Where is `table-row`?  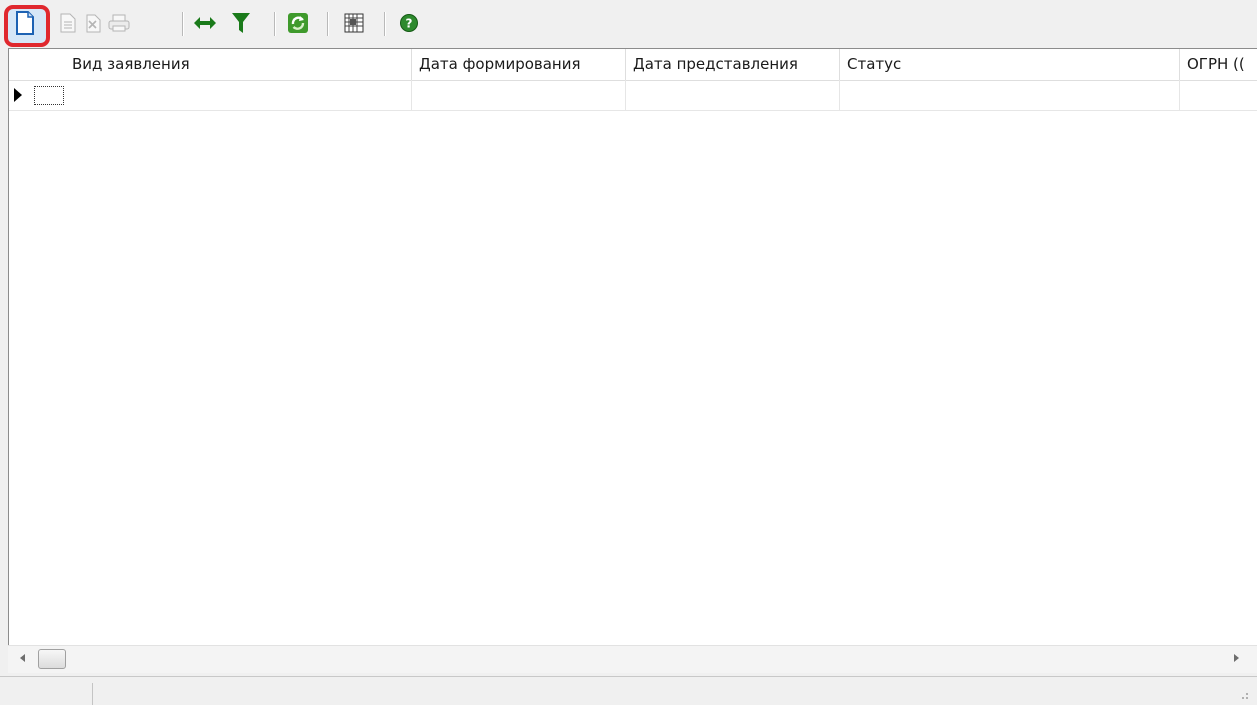
table-row is located at coordinates (633, 95).